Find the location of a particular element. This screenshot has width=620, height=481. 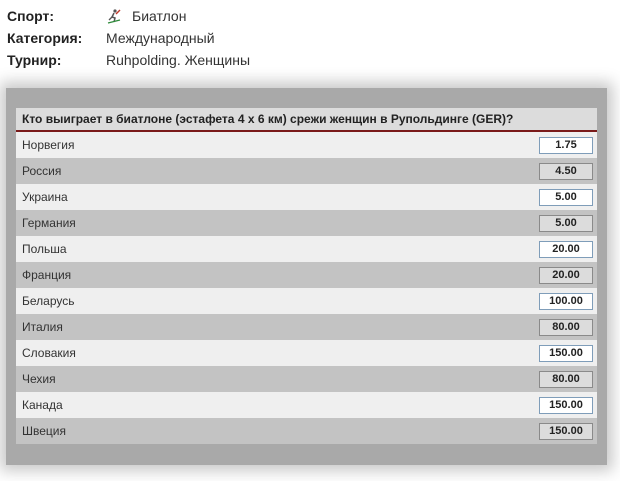

team-name: Германия is located at coordinates (49, 223).